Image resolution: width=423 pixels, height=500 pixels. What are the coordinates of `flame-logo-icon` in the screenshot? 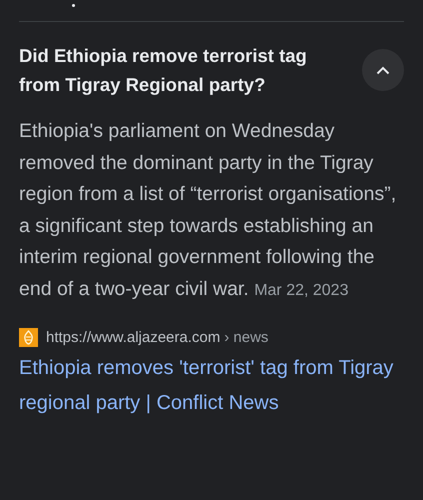 It's located at (28, 337).